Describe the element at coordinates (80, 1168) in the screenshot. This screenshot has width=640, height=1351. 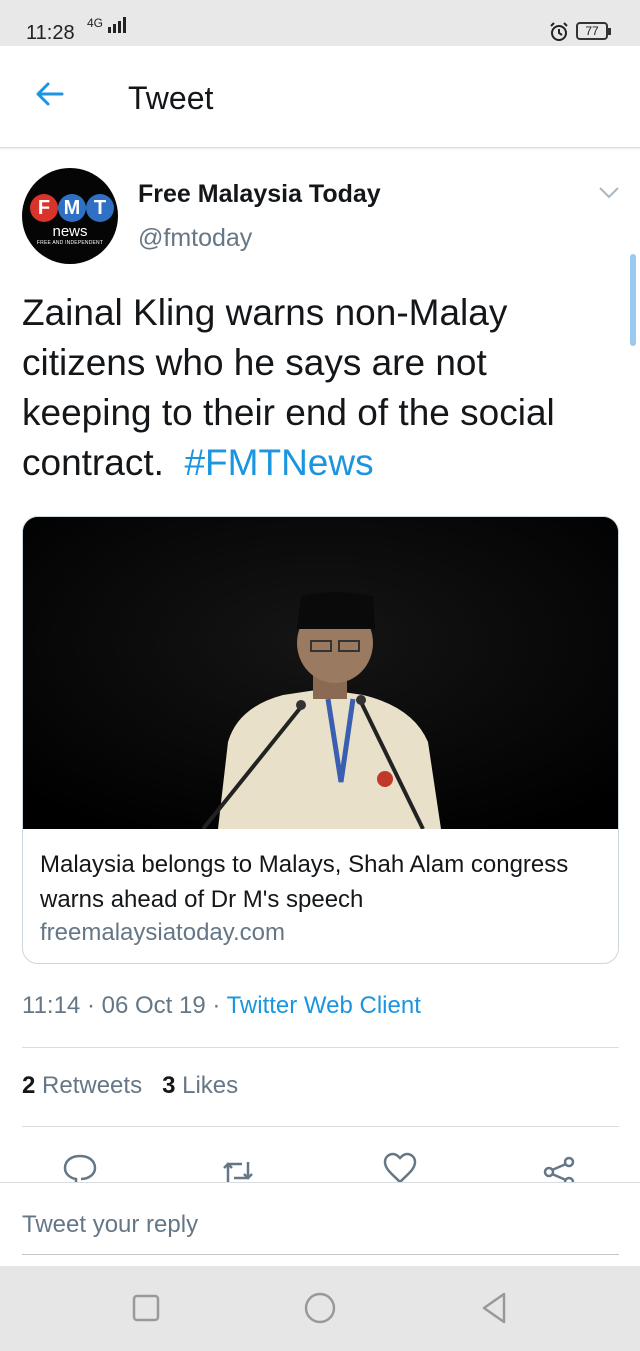
I see `reply-icon` at that location.